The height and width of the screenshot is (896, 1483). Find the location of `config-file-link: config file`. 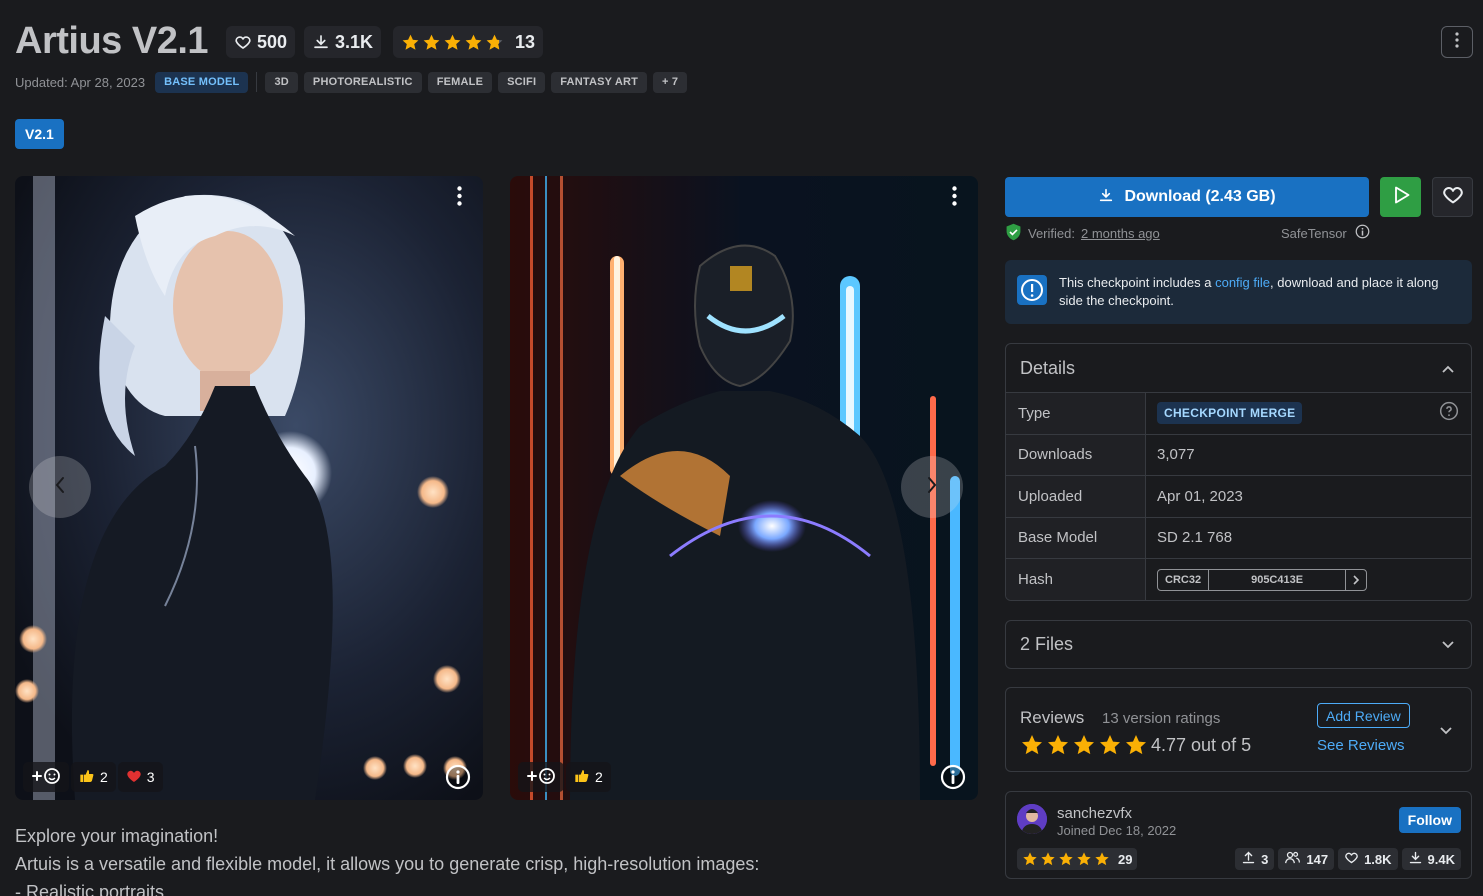

config-file-link: config file is located at coordinates (1242, 282).